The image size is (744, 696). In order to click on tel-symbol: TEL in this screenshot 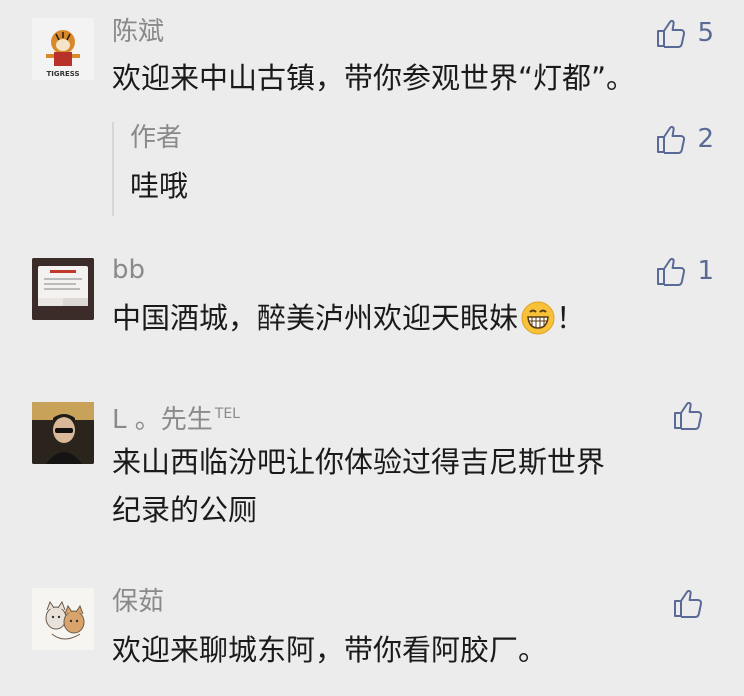, I will do `click(227, 414)`.